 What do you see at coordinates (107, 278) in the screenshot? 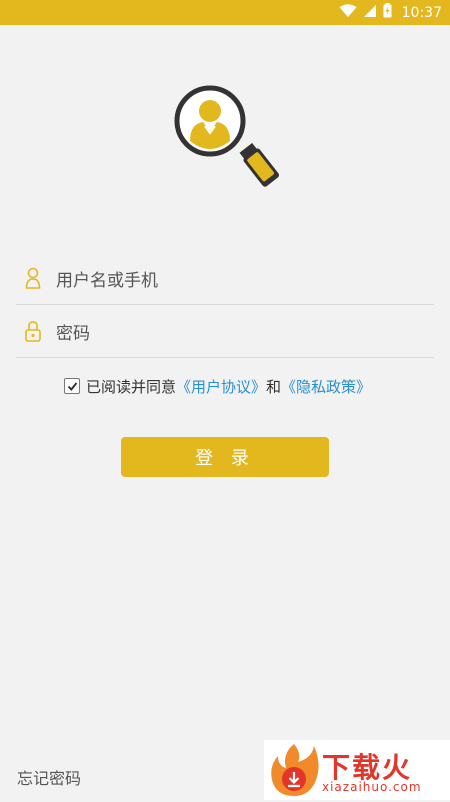
I see `username-input: 用户名或手机` at bounding box center [107, 278].